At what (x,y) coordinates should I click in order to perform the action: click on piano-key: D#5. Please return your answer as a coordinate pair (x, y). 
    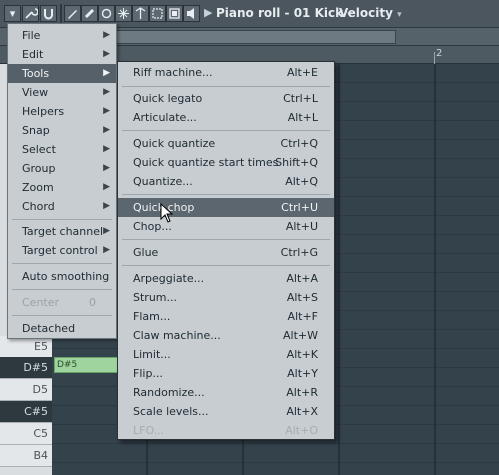
    Looking at the image, I should click on (26, 368).